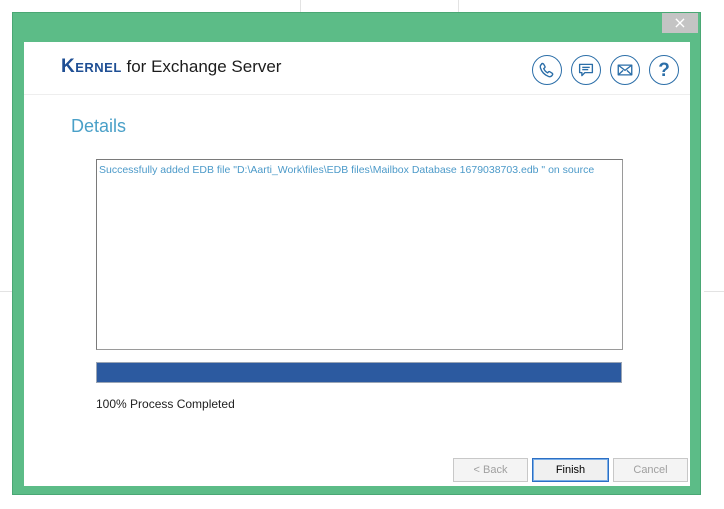  I want to click on mail-button, so click(625, 70).